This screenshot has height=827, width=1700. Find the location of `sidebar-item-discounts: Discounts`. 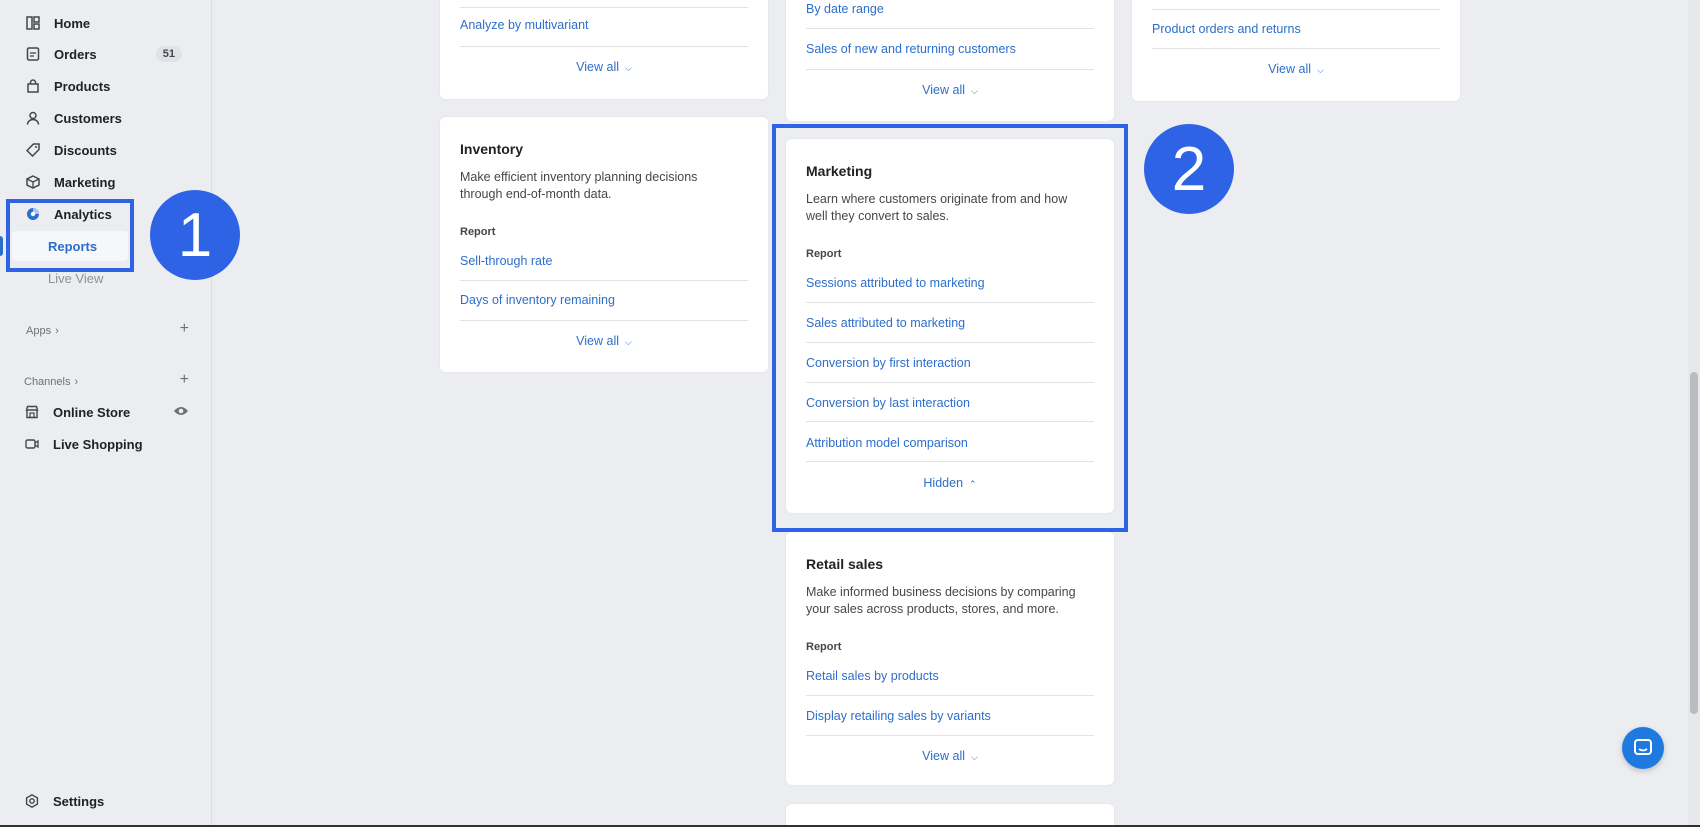

sidebar-item-discounts: Discounts is located at coordinates (108, 150).